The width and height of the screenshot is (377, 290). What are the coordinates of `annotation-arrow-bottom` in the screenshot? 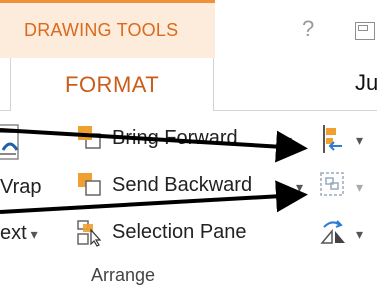 It's located at (154, 197).